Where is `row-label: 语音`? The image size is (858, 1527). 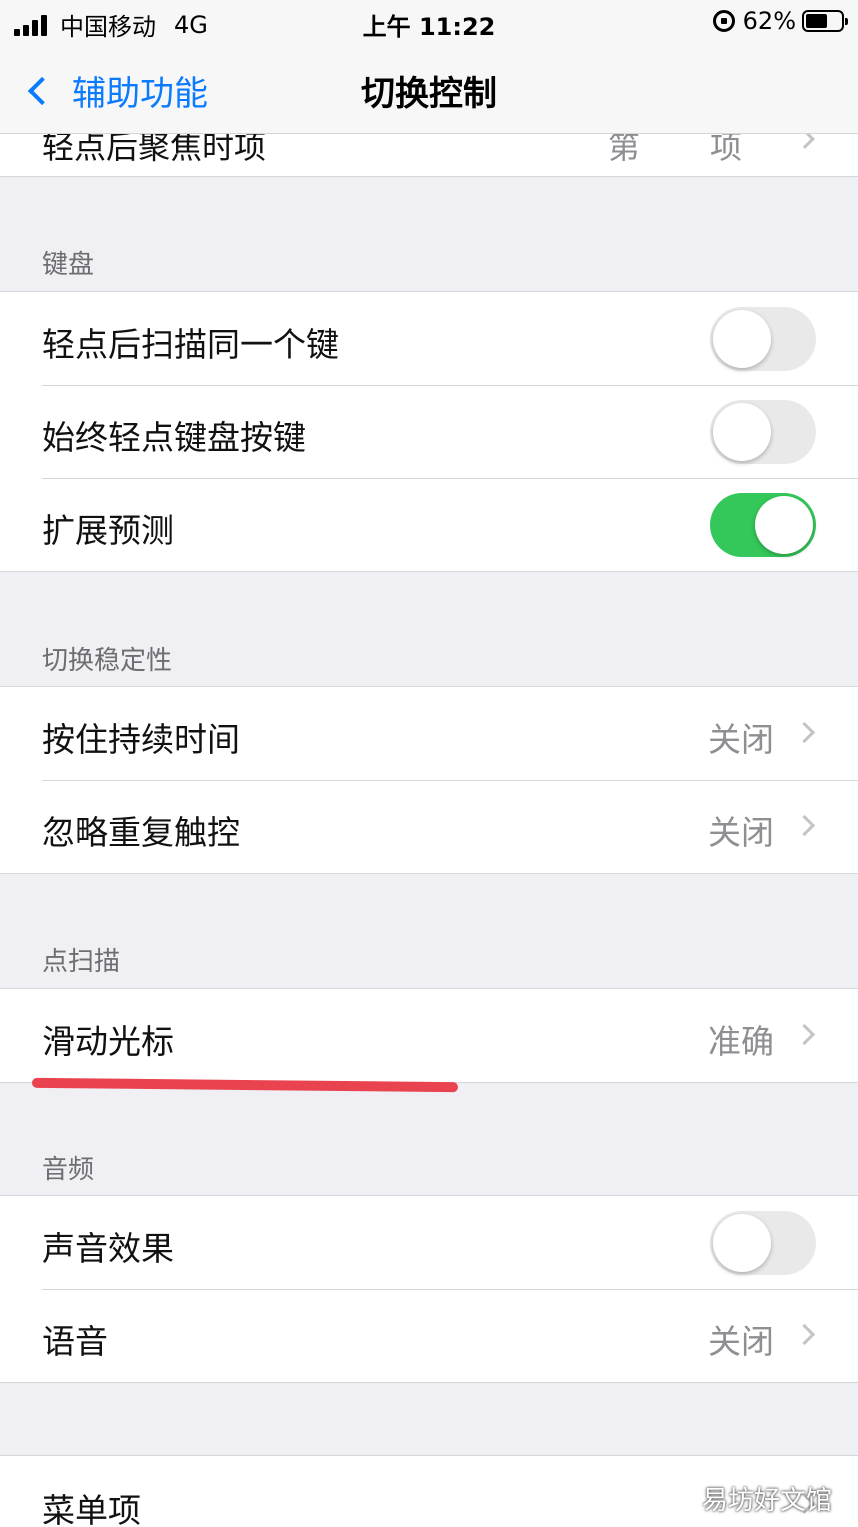 row-label: 语音 is located at coordinates (75, 1341).